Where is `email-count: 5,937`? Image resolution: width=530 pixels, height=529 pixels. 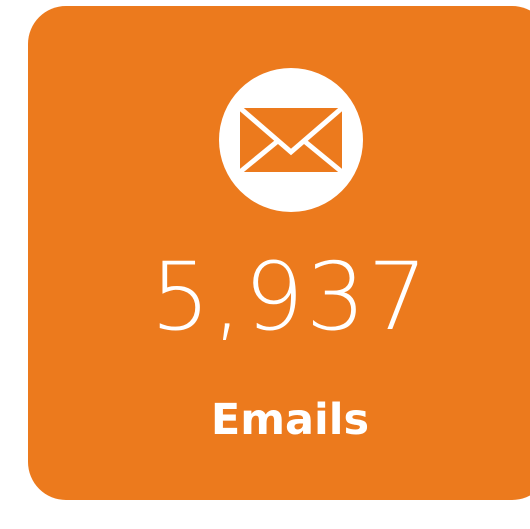 email-count: 5,937 is located at coordinates (290, 297).